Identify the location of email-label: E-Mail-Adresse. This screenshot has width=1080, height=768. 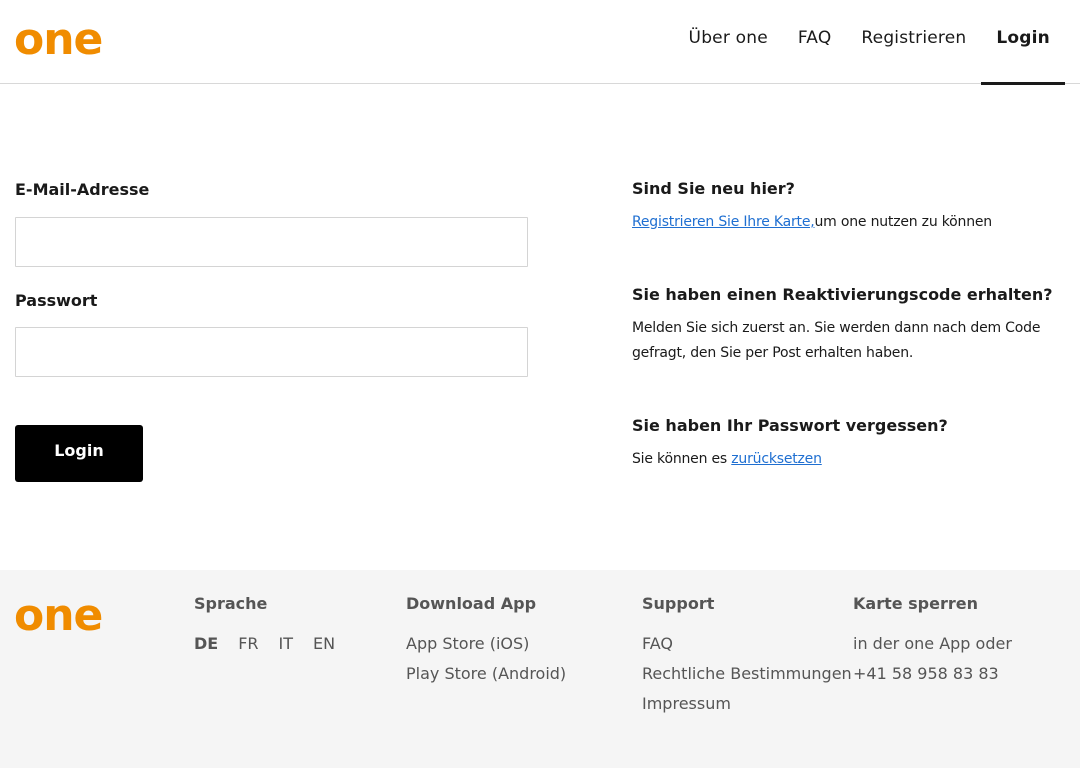
(82, 189).